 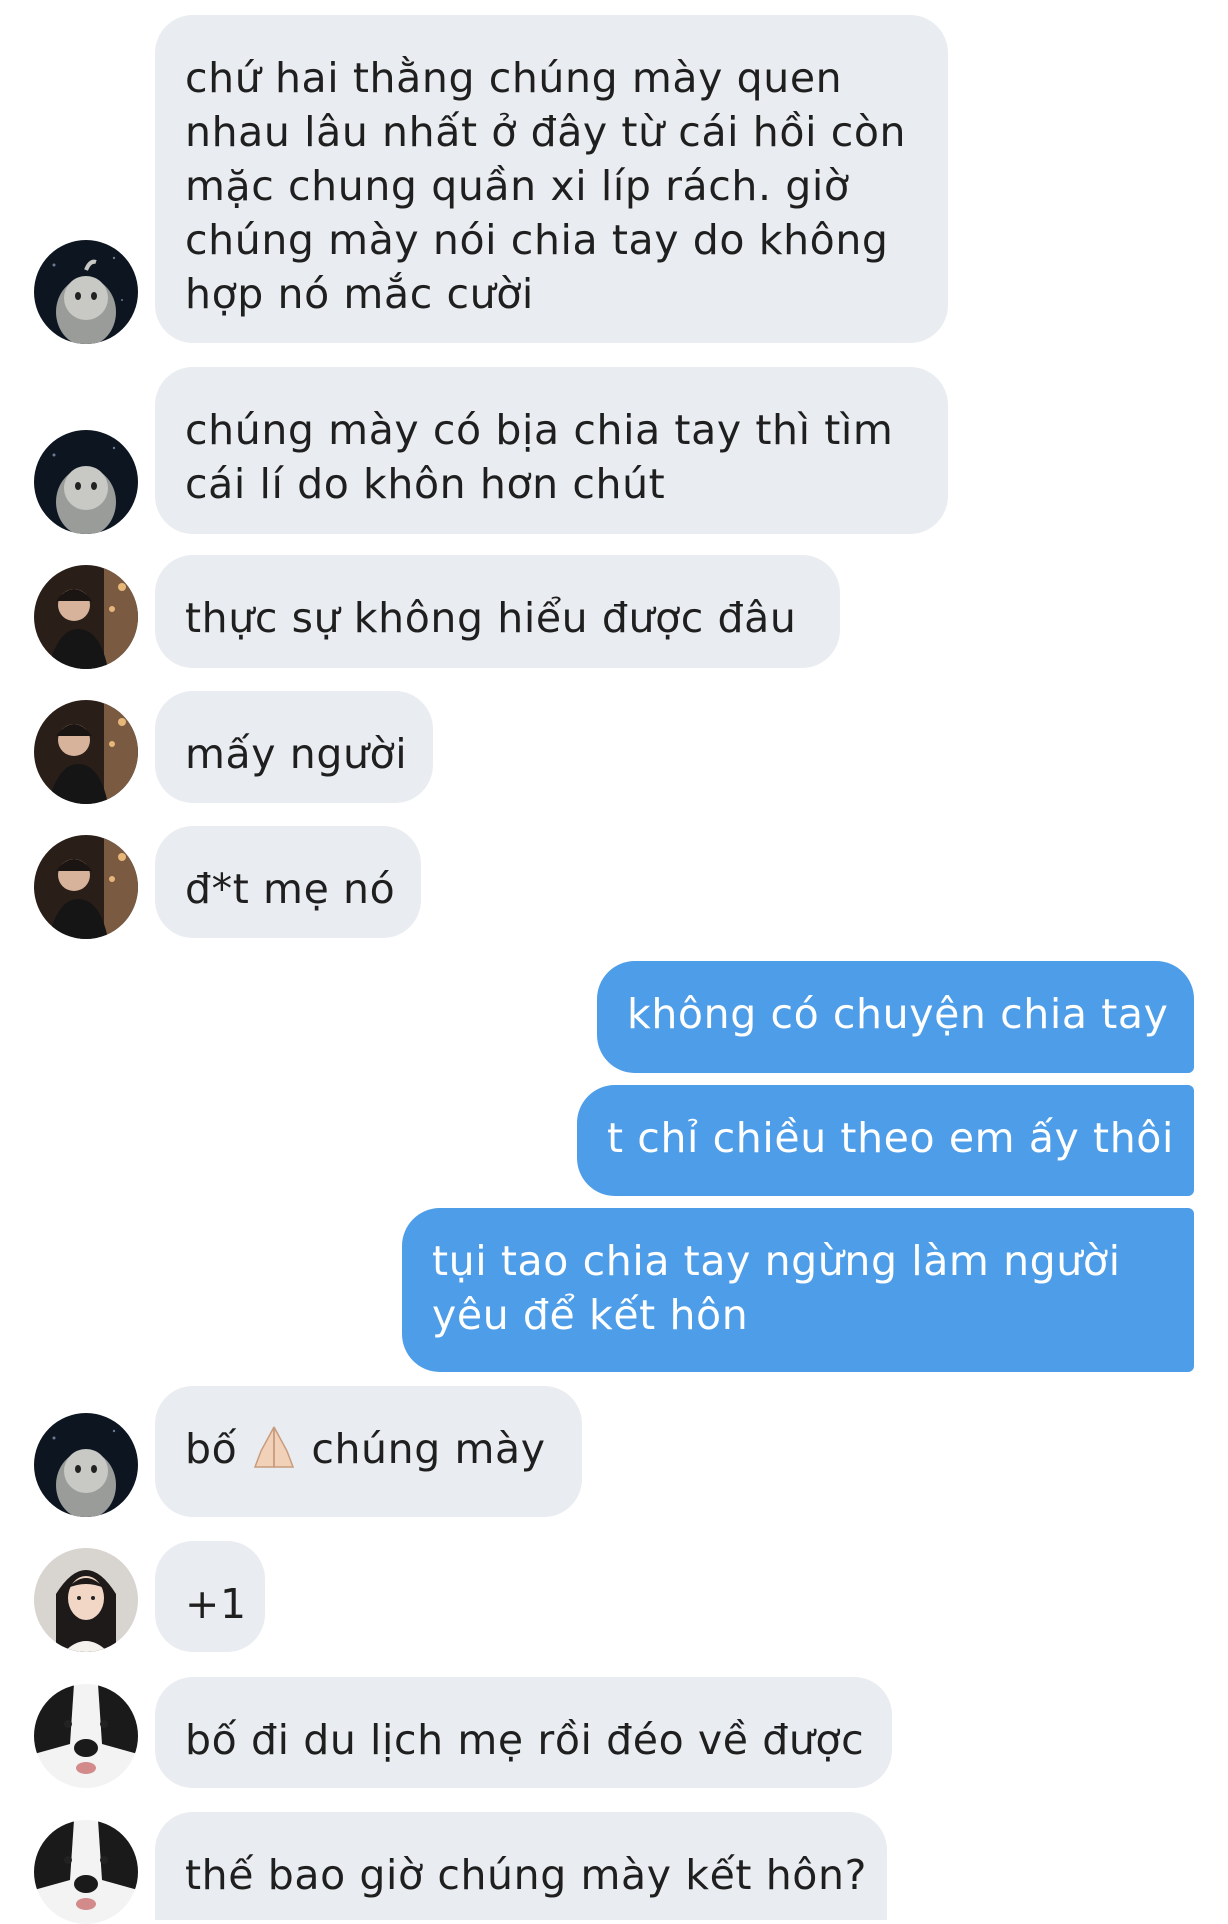 I want to click on message-bubble: thế bao giờ chúng mày kết hôn?, so click(x=521, y=1866).